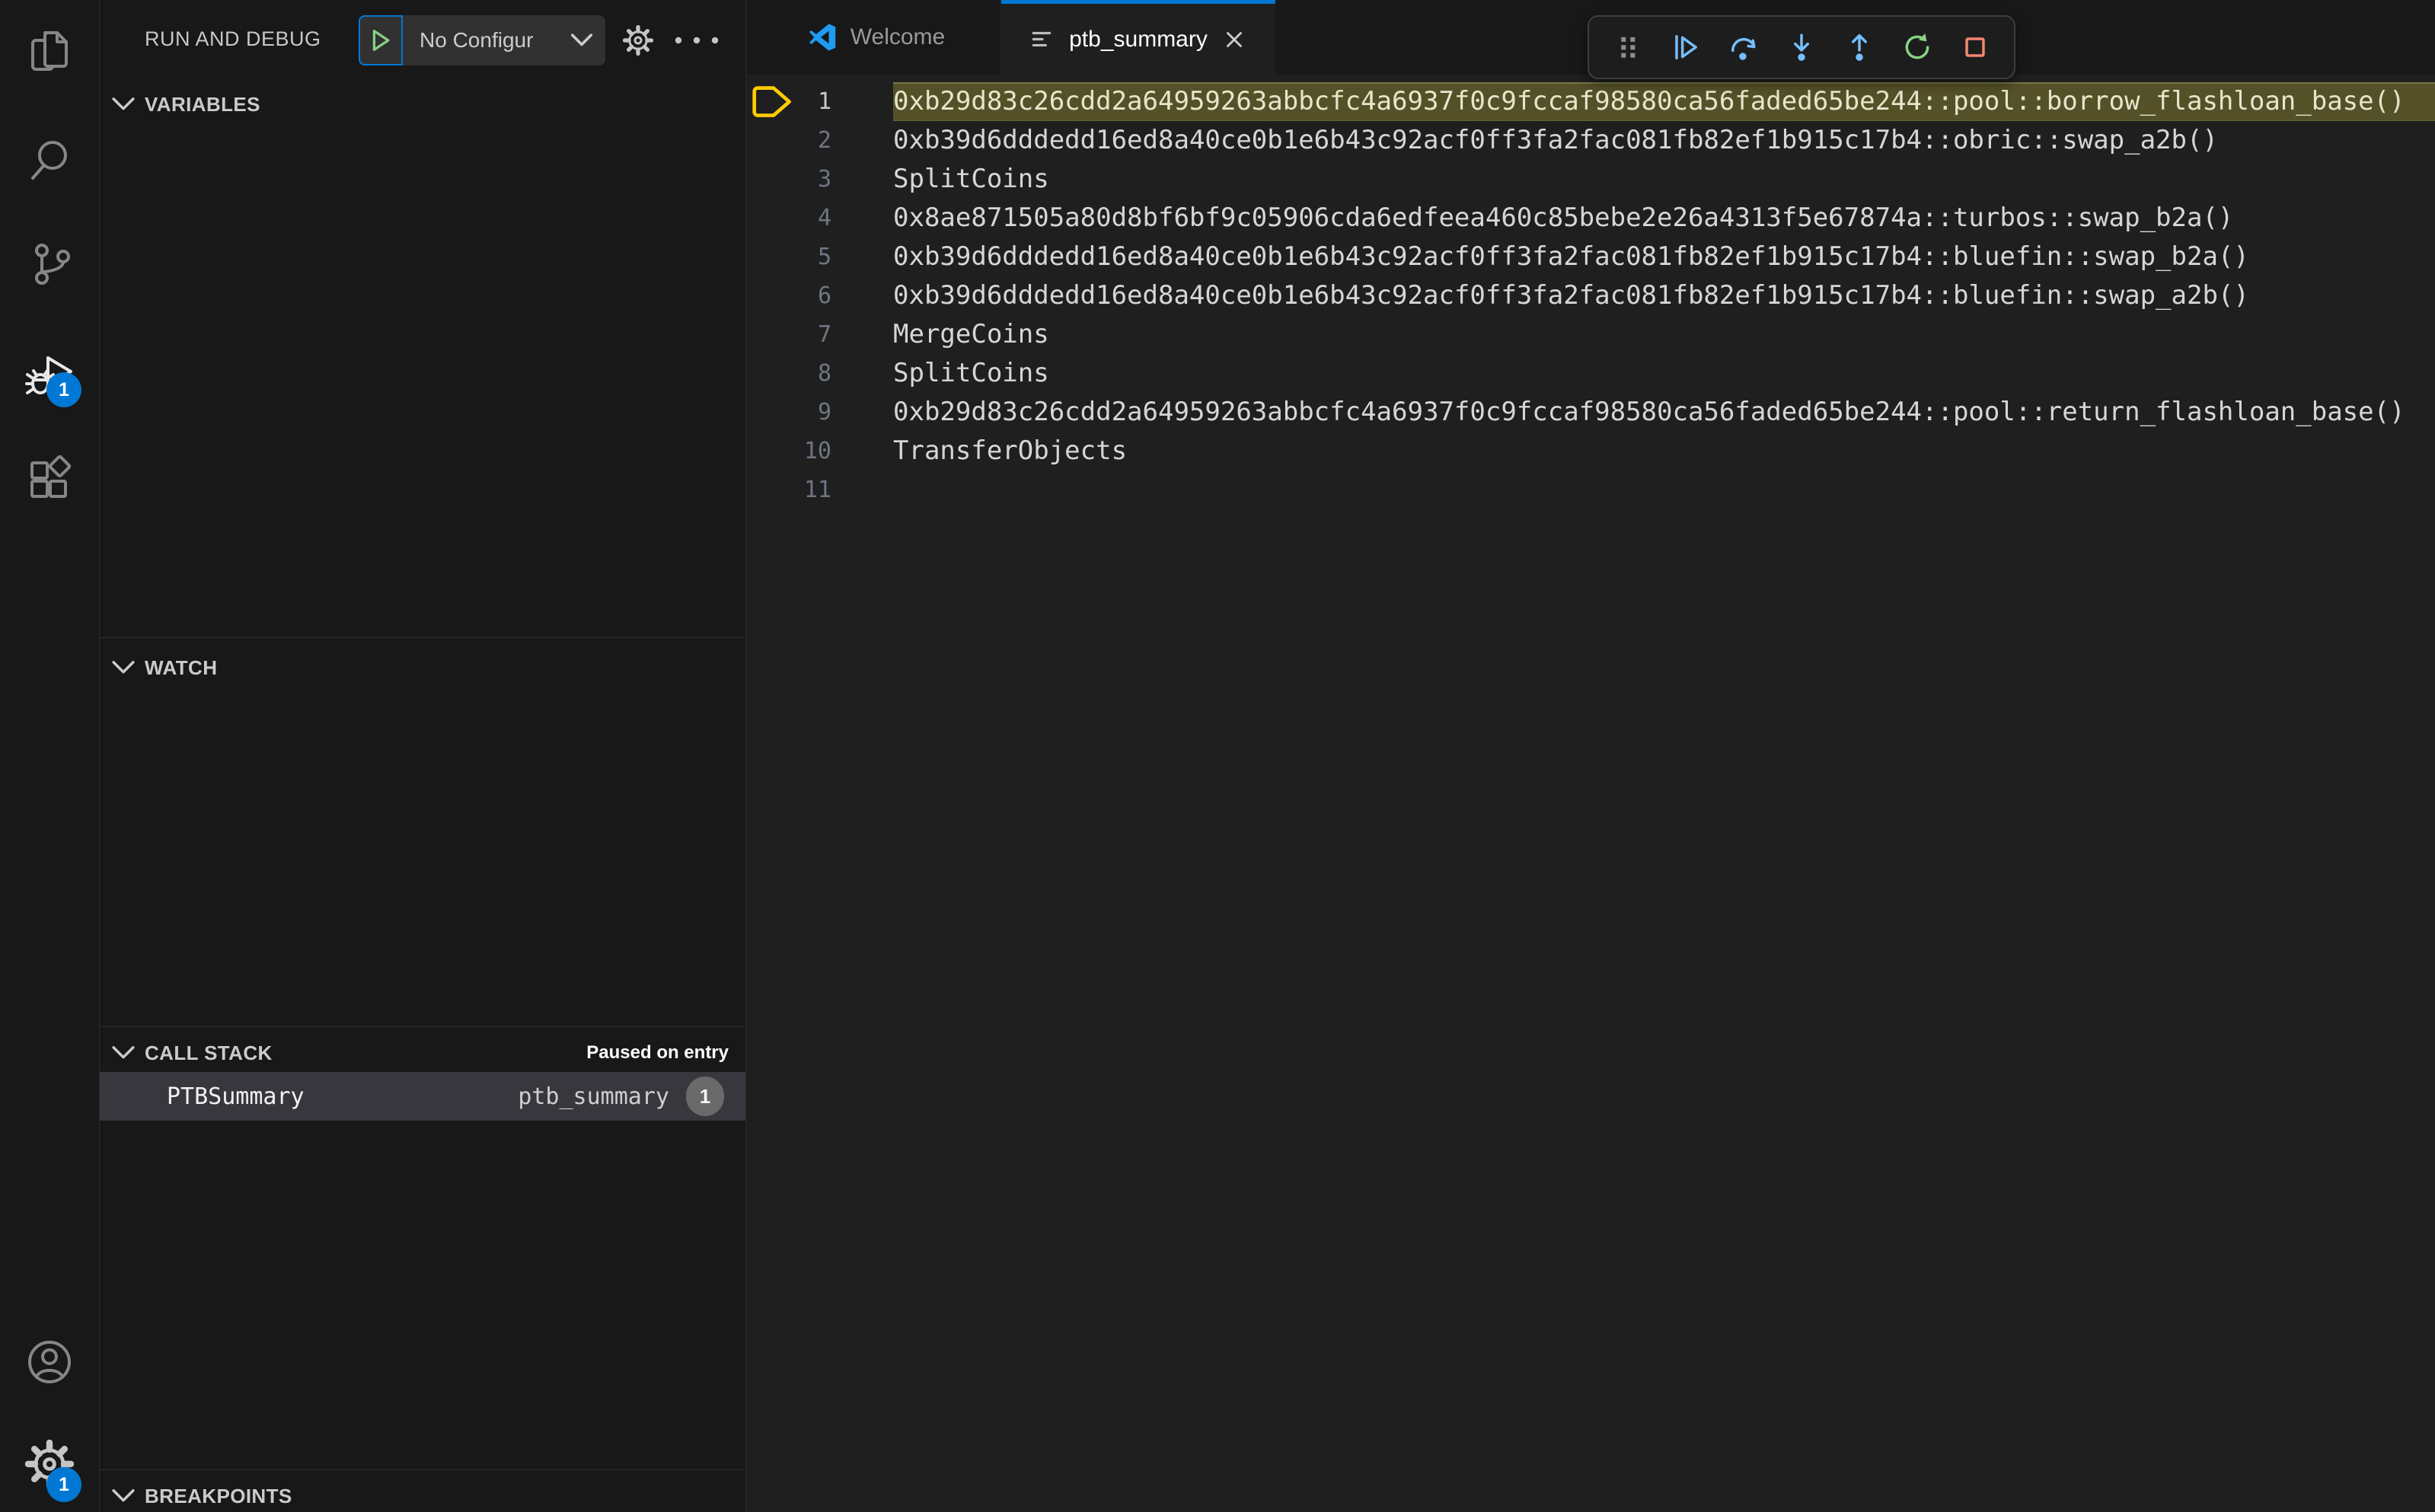  I want to click on gutter: 4, so click(819, 218).